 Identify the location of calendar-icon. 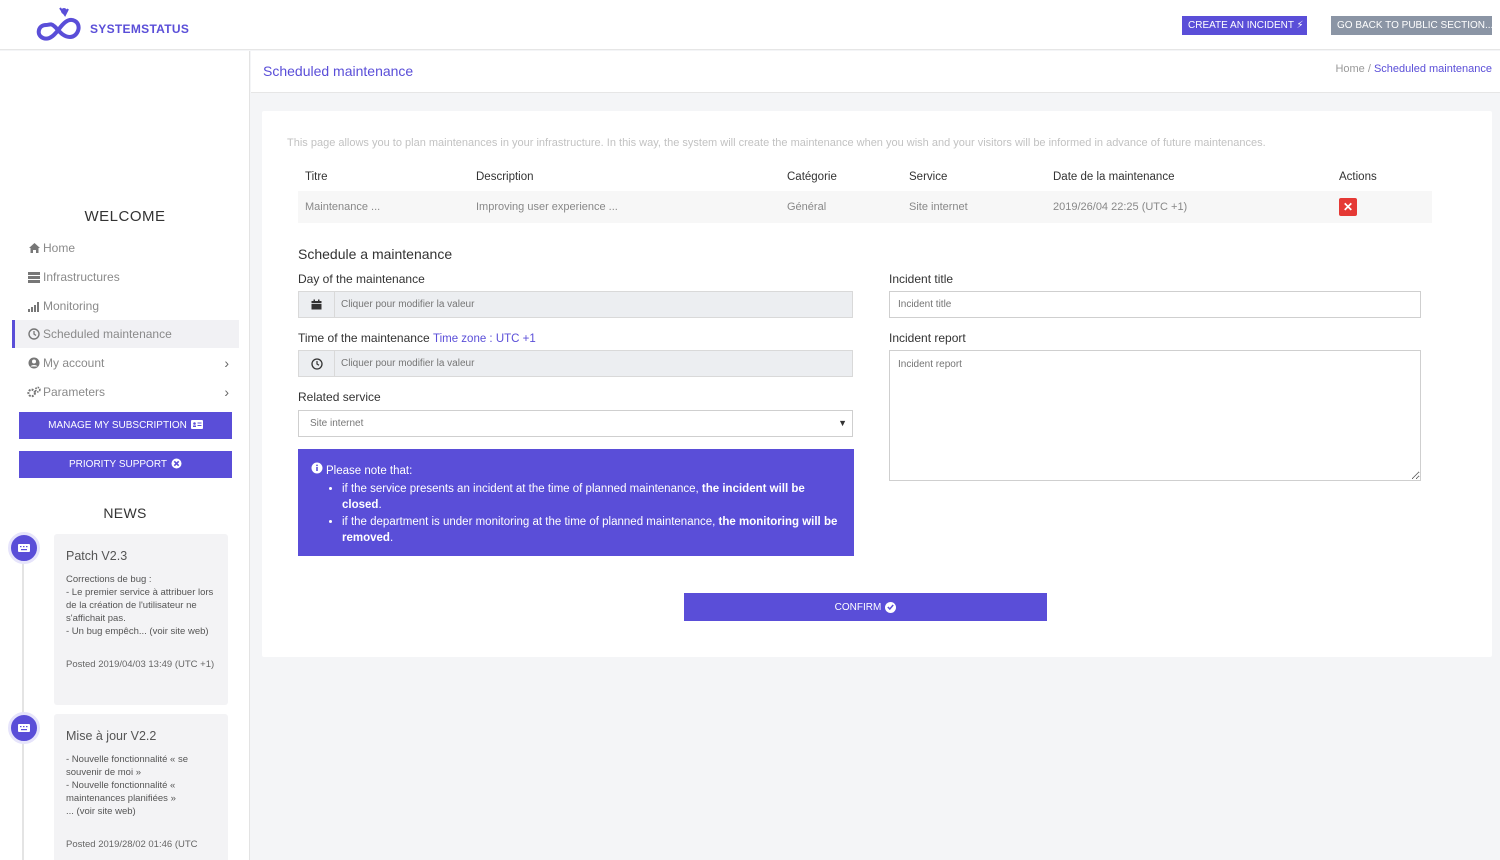
(317, 304).